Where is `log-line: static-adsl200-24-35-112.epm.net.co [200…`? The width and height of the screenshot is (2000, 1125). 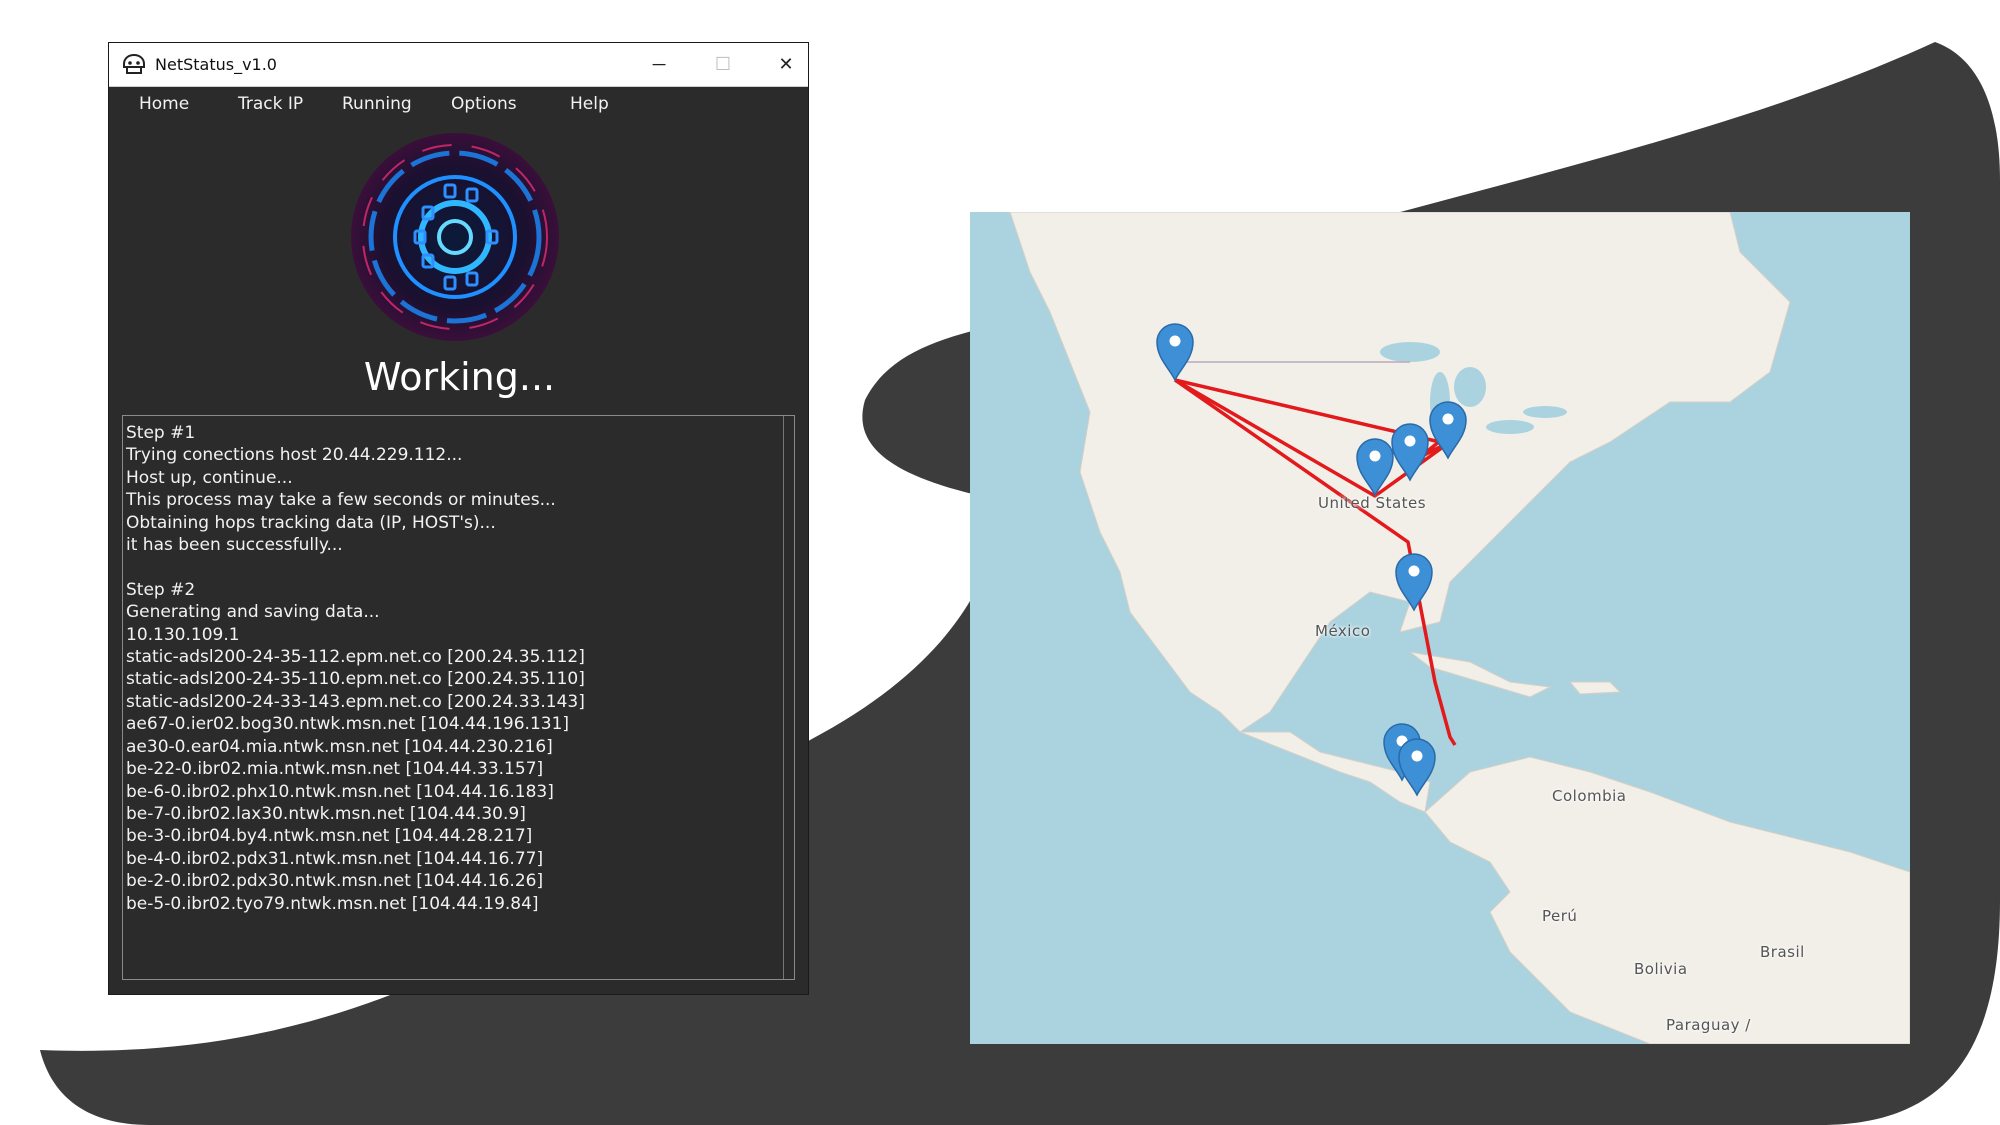 log-line: static-adsl200-24-35-112.epm.net.co [200… is located at coordinates (355, 657).